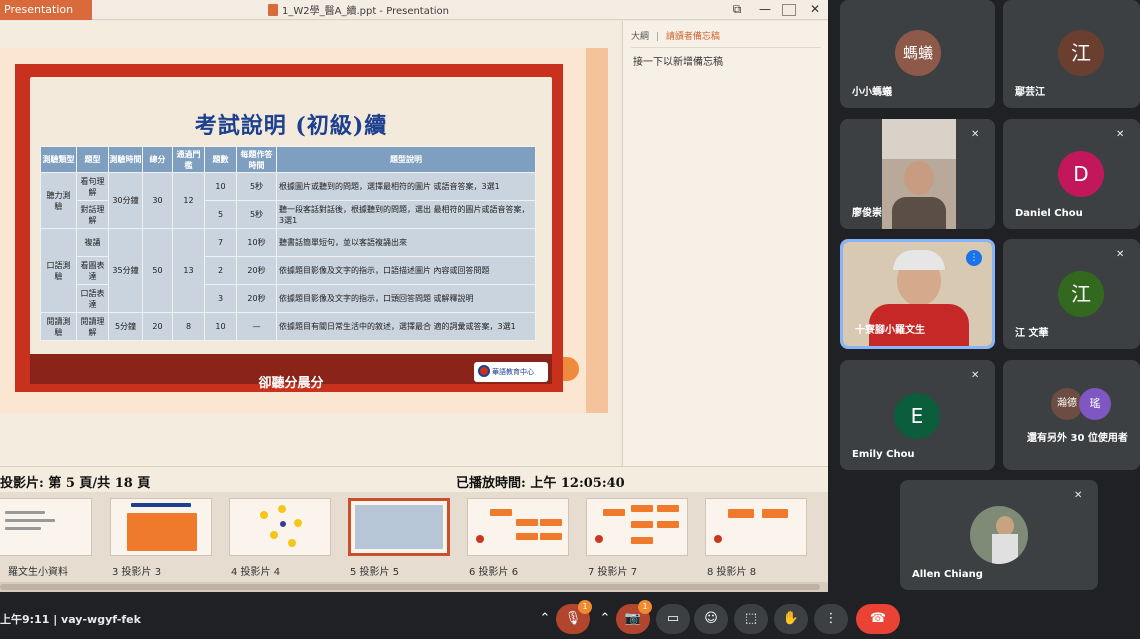  What do you see at coordinates (890, 330) in the screenshot?
I see `participant-name: 十寮腳小羅文生` at bounding box center [890, 330].